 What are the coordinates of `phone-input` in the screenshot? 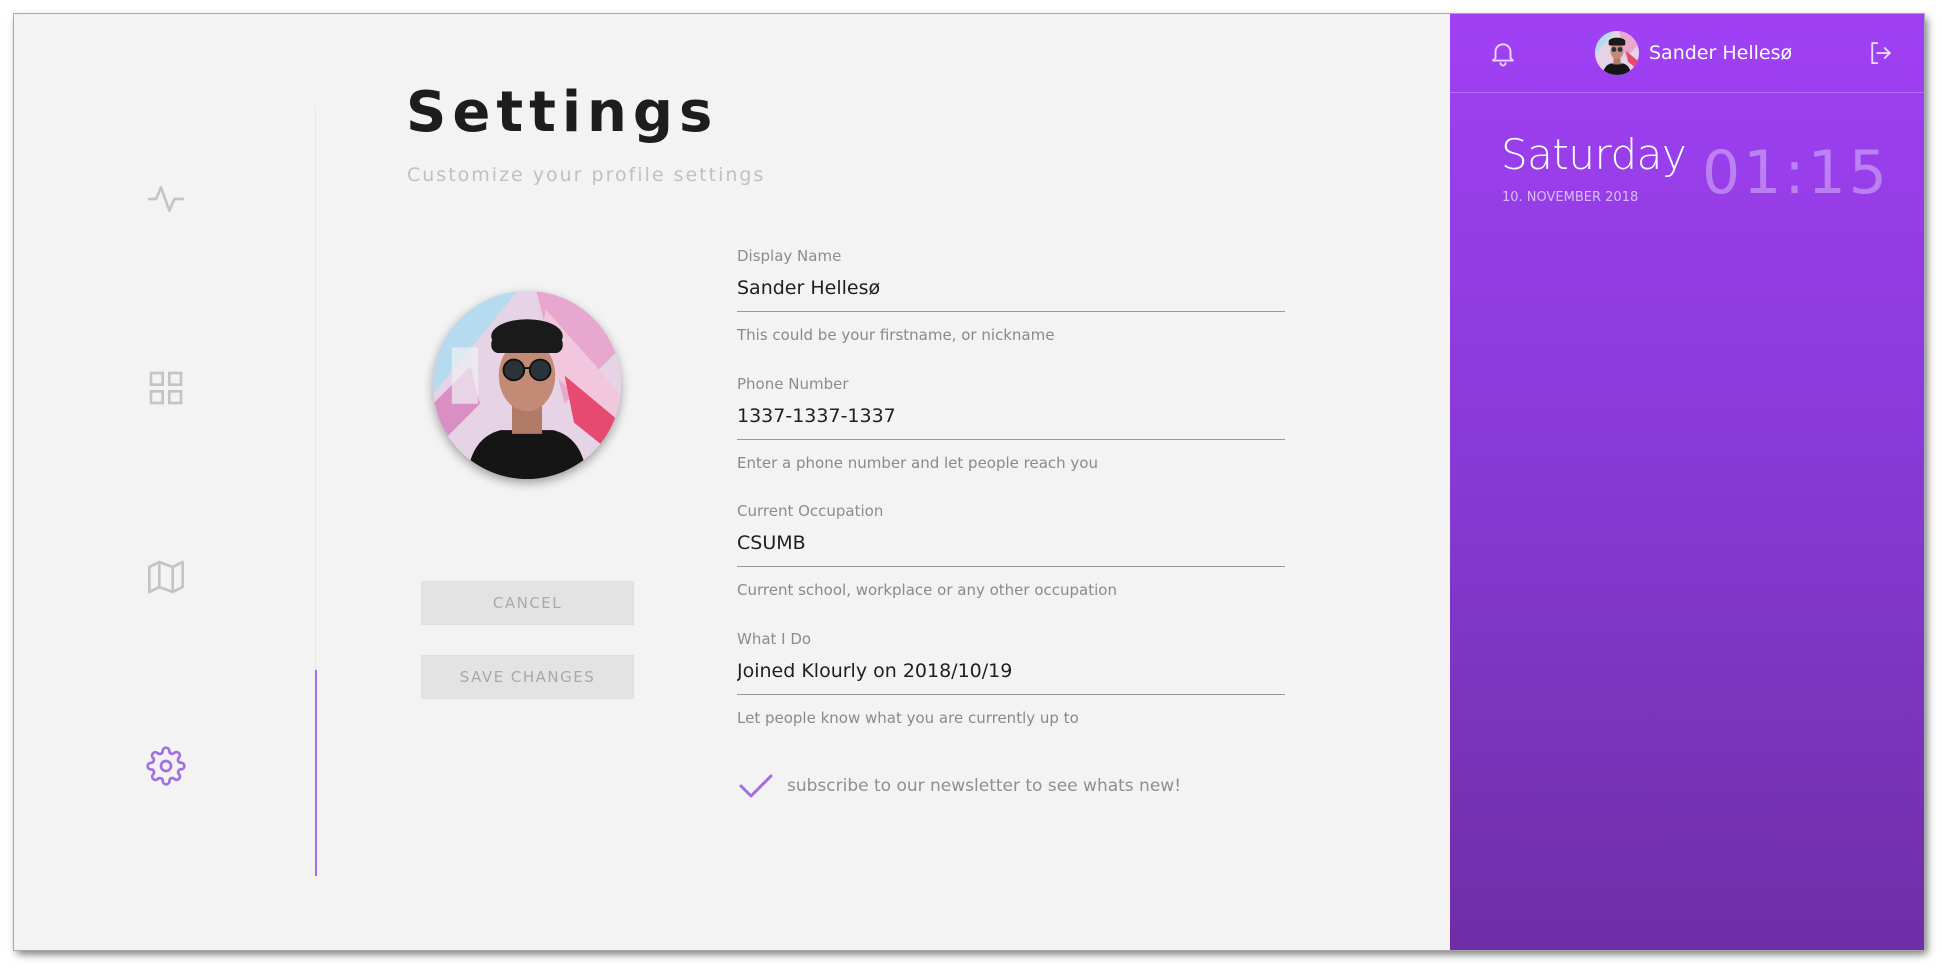 It's located at (1011, 422).